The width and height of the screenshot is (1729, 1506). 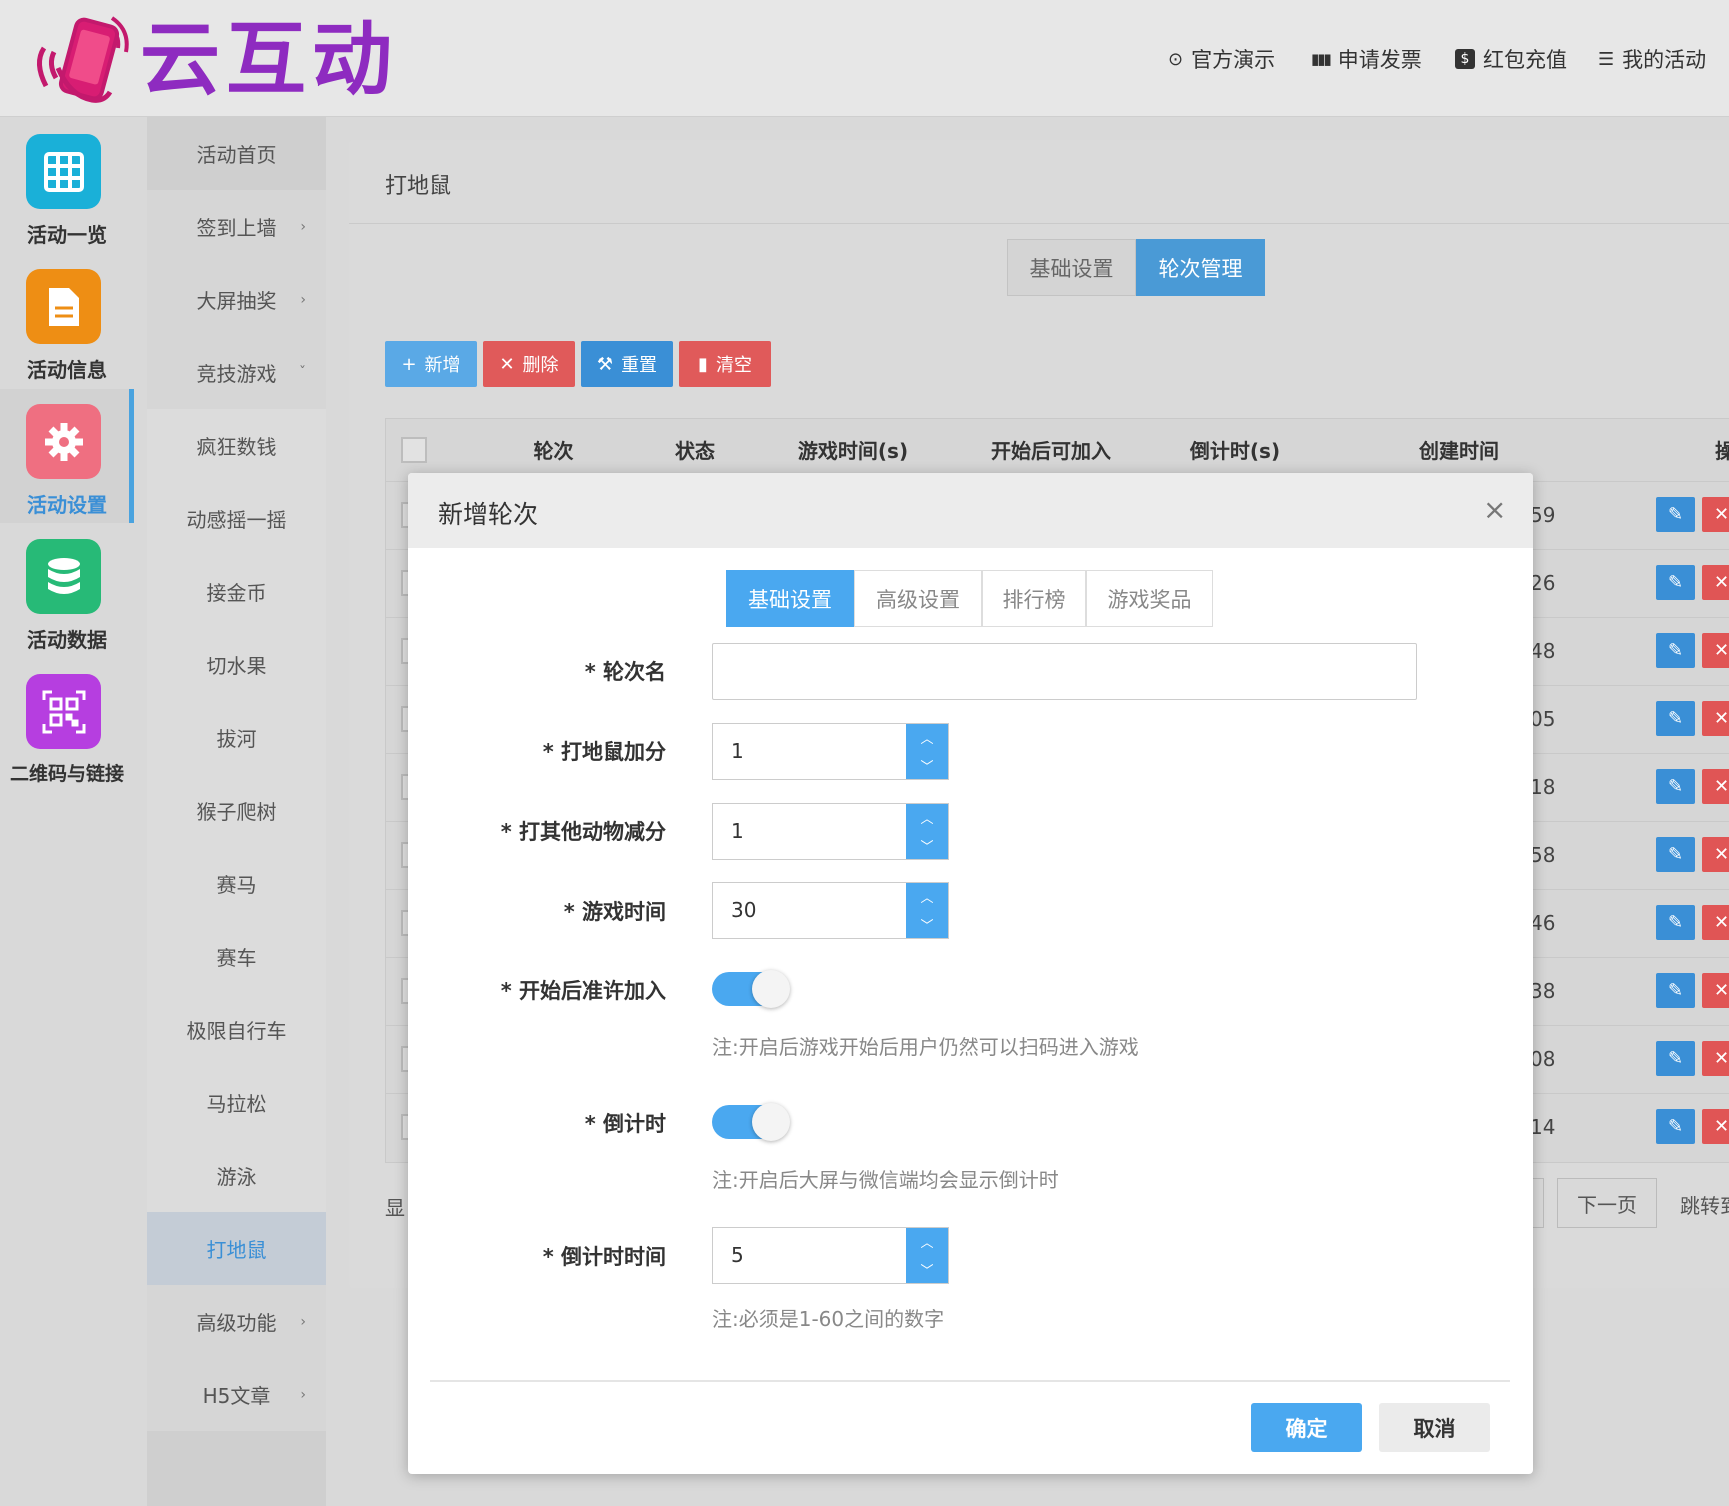 I want to click on chevron-right-icon: ›, so click(x=303, y=1321).